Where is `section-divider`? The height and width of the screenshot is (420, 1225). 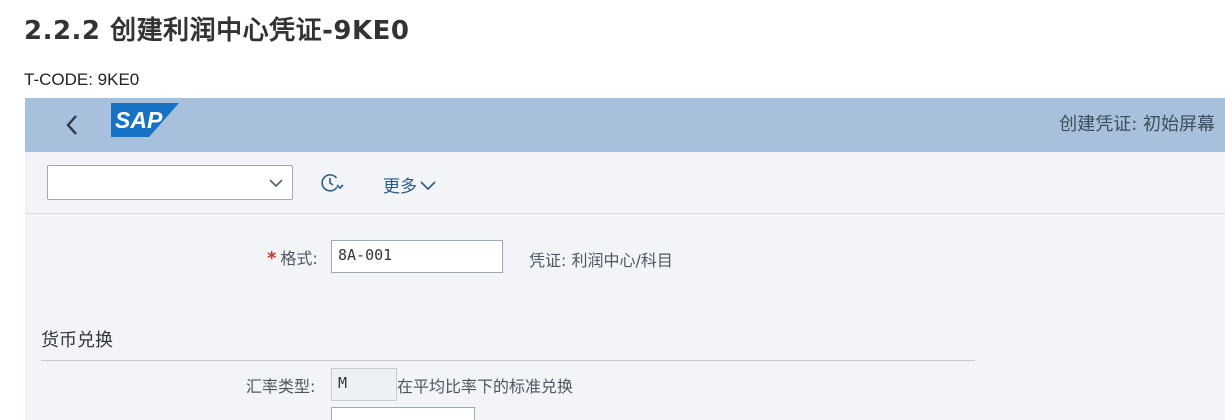 section-divider is located at coordinates (508, 360).